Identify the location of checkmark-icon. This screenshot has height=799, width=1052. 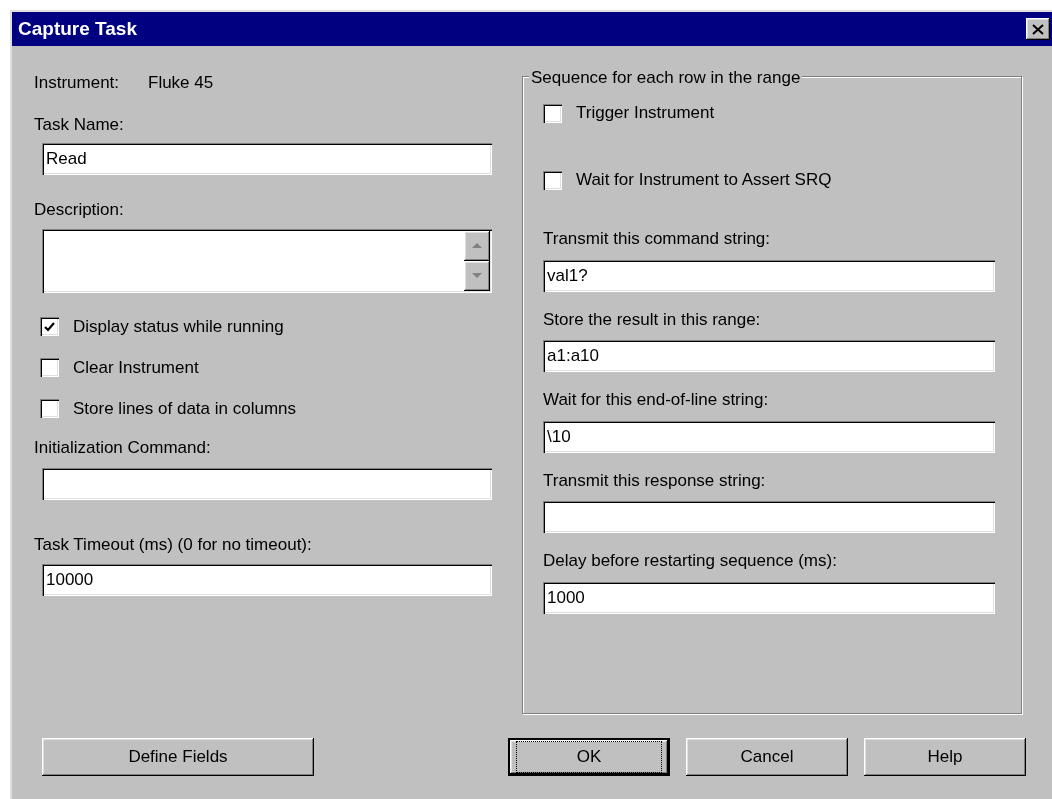
(49, 326).